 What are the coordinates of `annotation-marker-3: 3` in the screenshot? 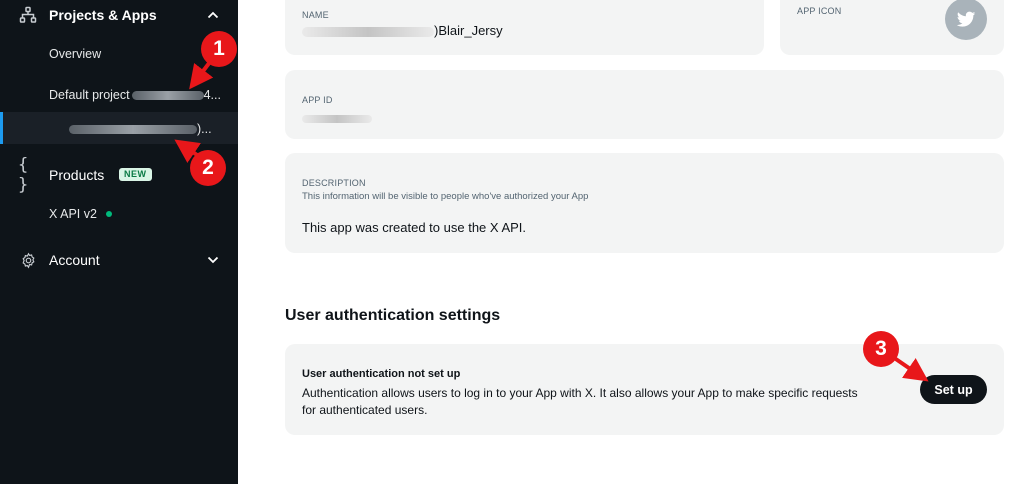 It's located at (881, 349).